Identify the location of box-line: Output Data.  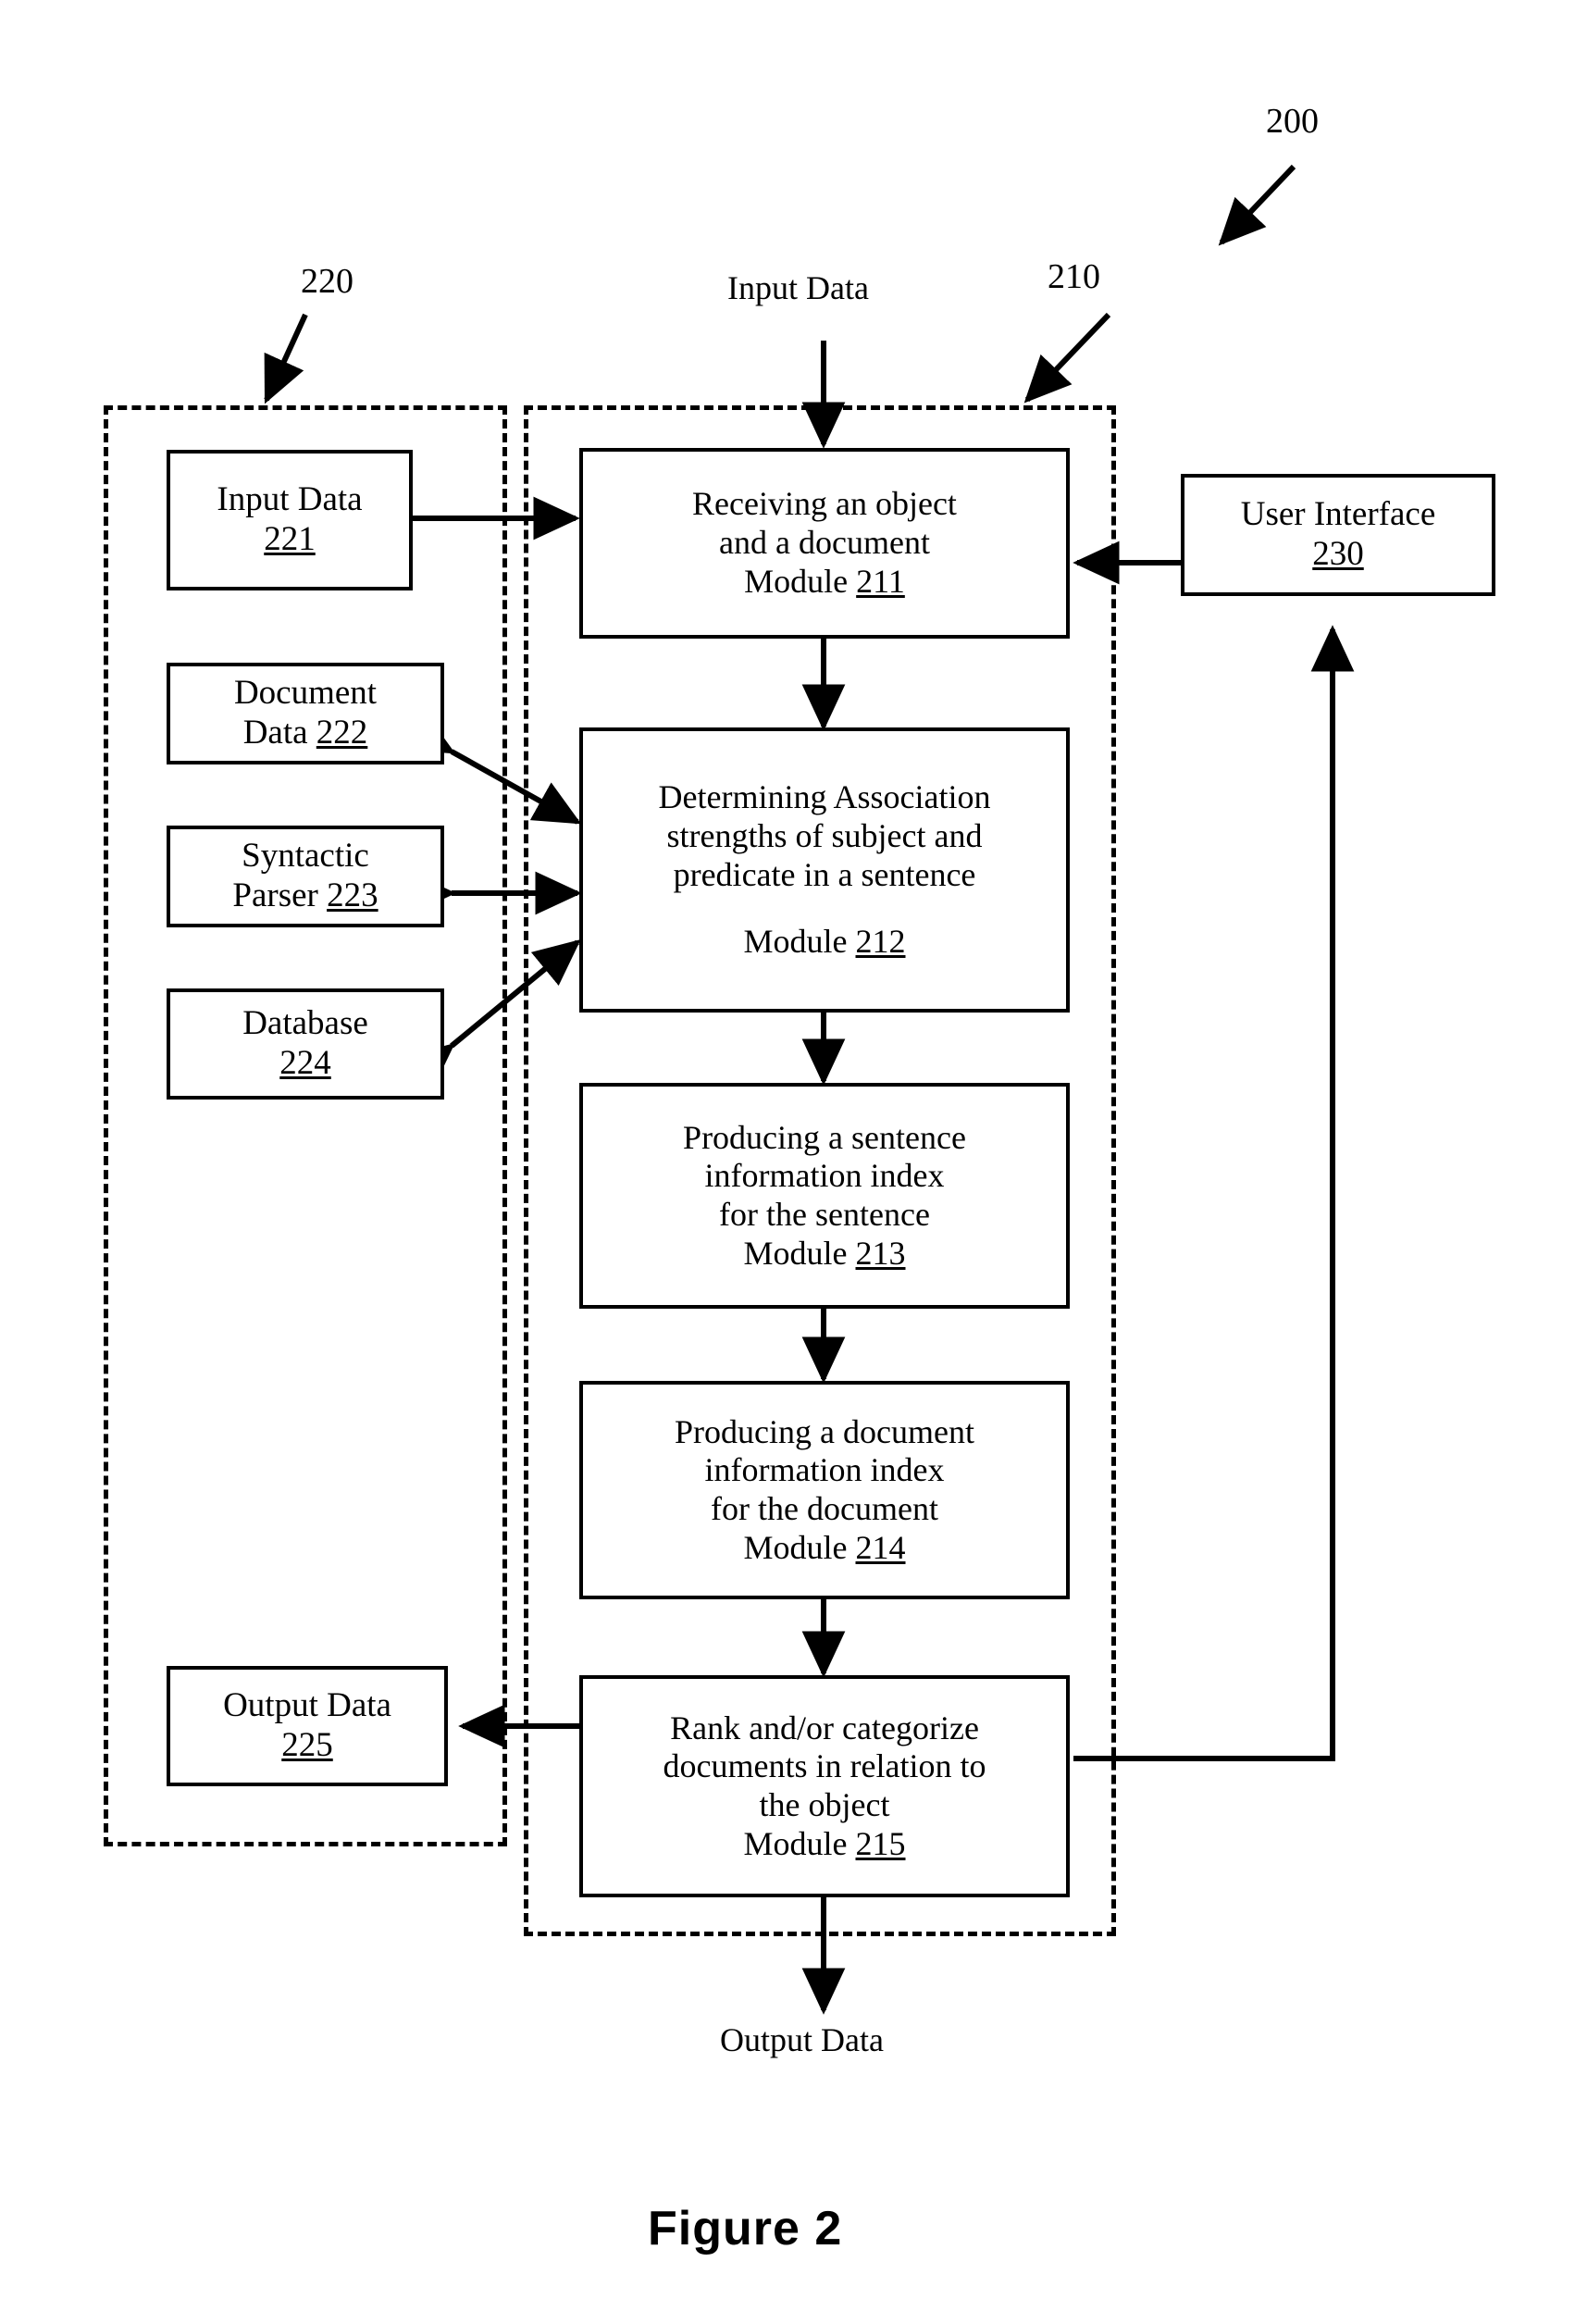
(307, 1705).